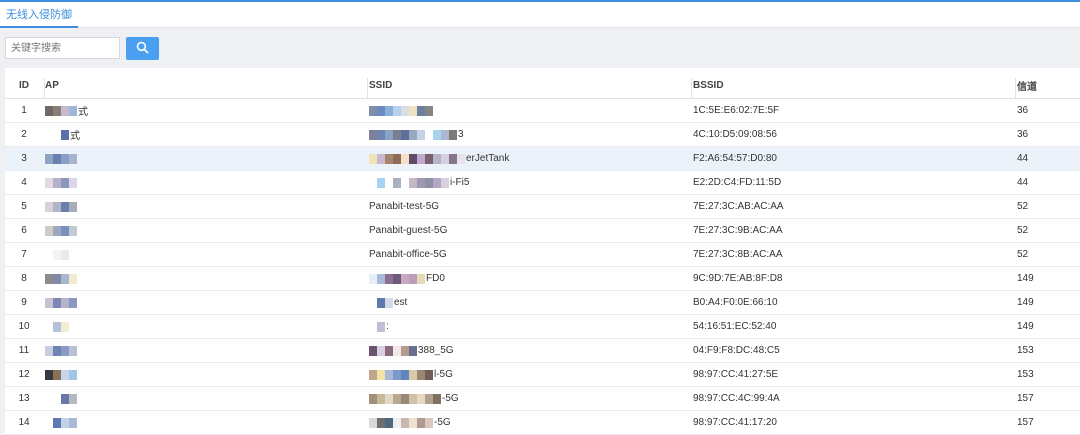 The width and height of the screenshot is (1080, 435). Describe the element at coordinates (736, 398) in the screenshot. I see `bssid-text: 98:97:CC:4C:99:4A` at that location.